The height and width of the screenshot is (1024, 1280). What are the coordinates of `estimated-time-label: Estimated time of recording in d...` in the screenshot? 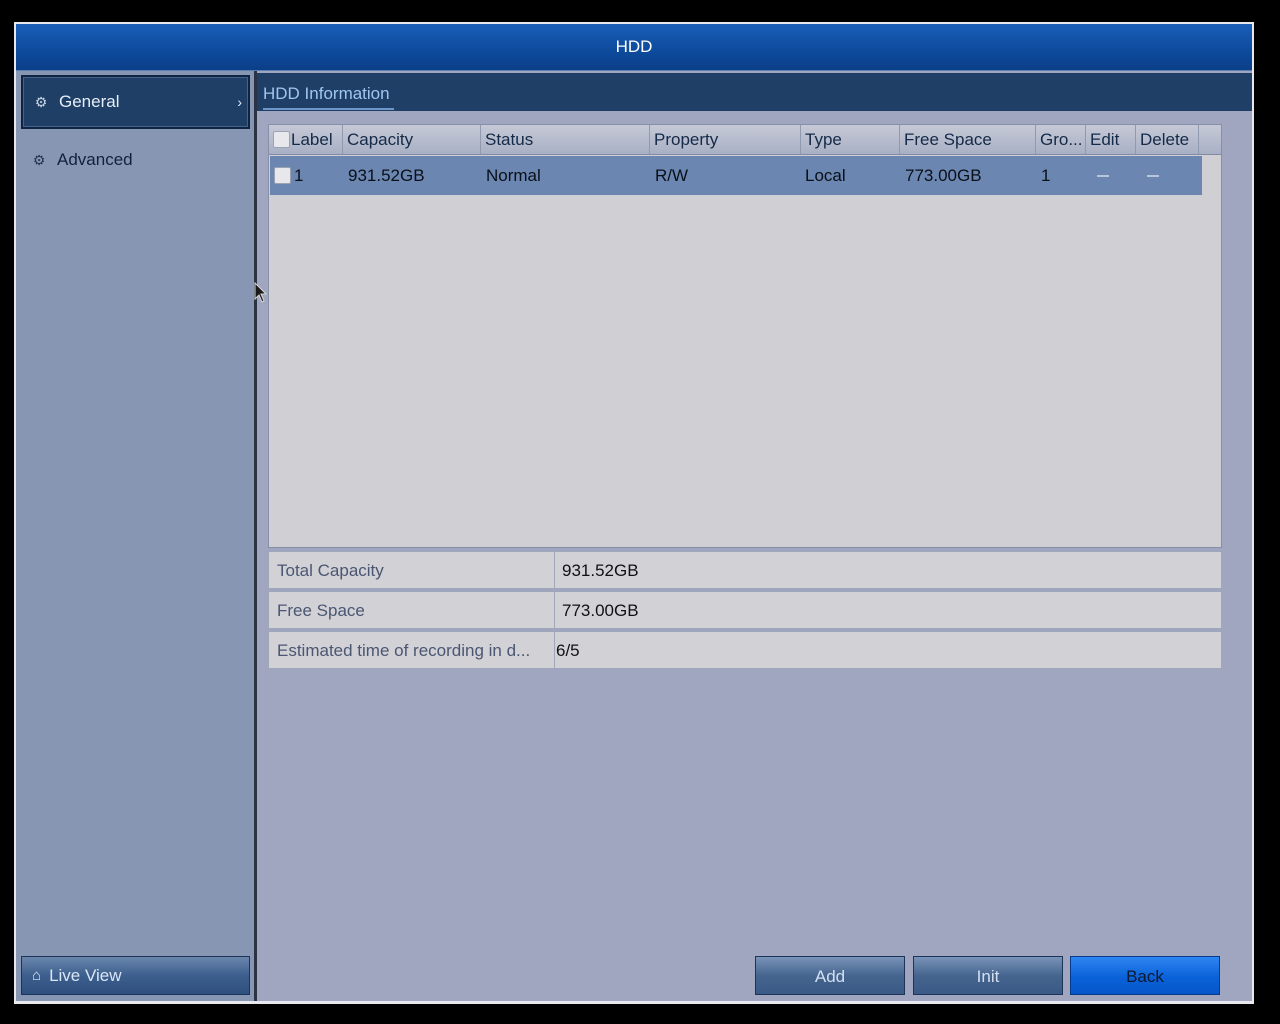 It's located at (411, 650).